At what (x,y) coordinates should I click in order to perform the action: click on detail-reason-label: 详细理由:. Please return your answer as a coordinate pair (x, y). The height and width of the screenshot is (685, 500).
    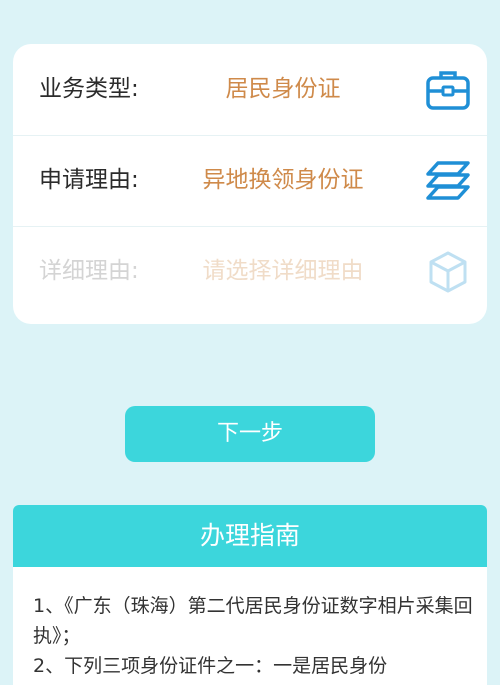
    Looking at the image, I should click on (89, 271).